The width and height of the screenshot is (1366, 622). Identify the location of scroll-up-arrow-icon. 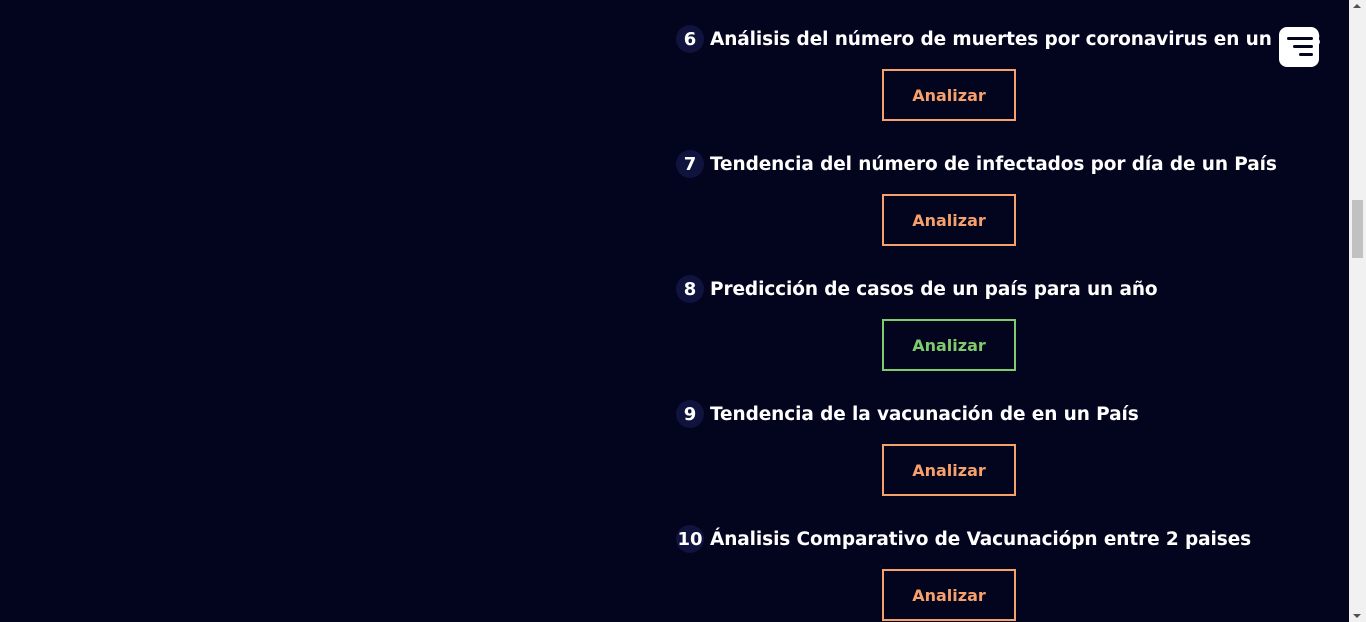
(1357, 6).